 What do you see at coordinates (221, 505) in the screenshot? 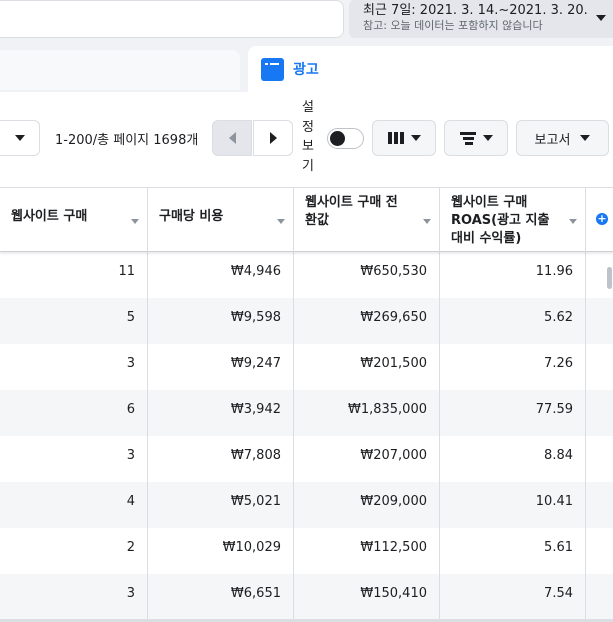
I see `table-cell-cost-per-purchase: ₩5,021` at bounding box center [221, 505].